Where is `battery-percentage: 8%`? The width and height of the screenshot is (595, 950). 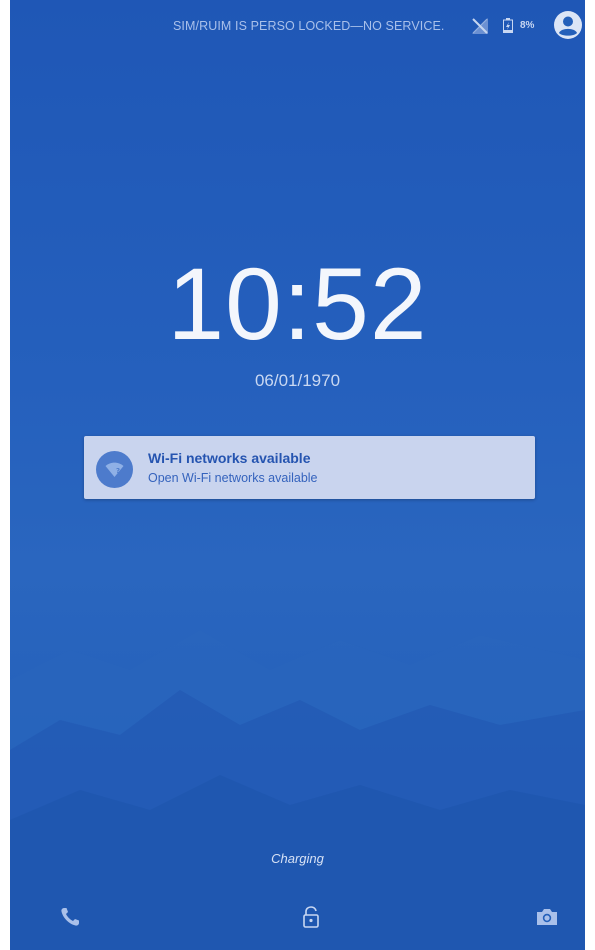
battery-percentage: 8% is located at coordinates (527, 25).